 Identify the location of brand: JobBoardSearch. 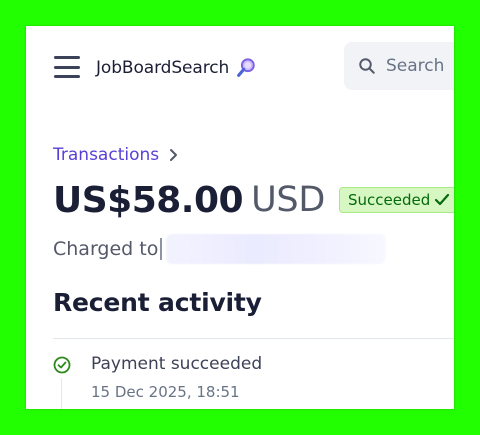
(176, 68).